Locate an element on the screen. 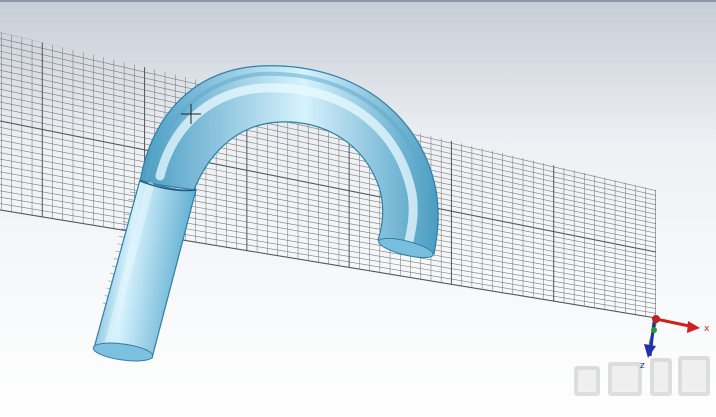  z-axis-label: z is located at coordinates (642, 366).